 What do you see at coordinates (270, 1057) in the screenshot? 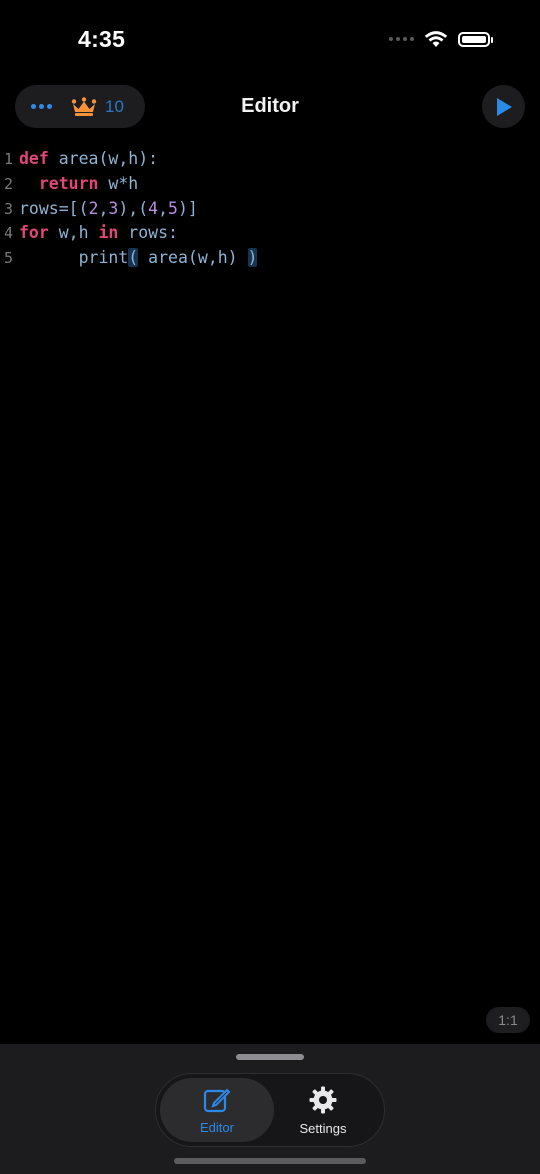
I see `sheet-grabber` at bounding box center [270, 1057].